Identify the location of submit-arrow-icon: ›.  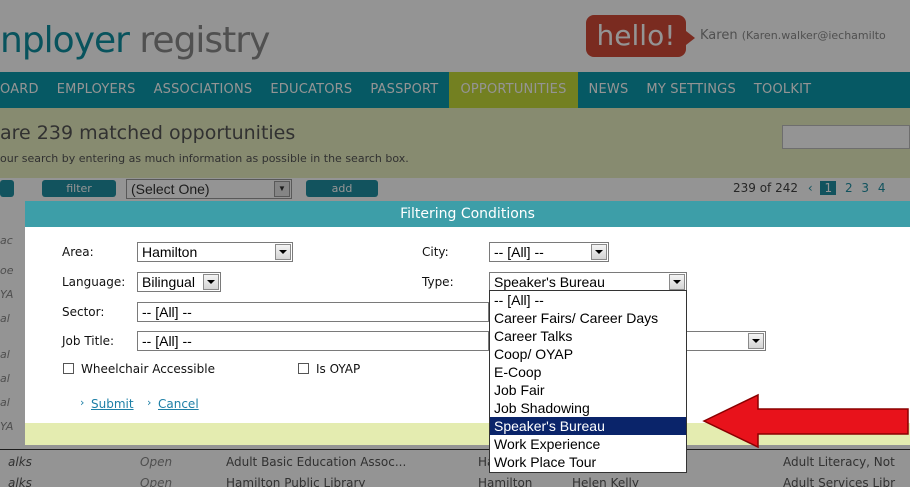
(82, 402).